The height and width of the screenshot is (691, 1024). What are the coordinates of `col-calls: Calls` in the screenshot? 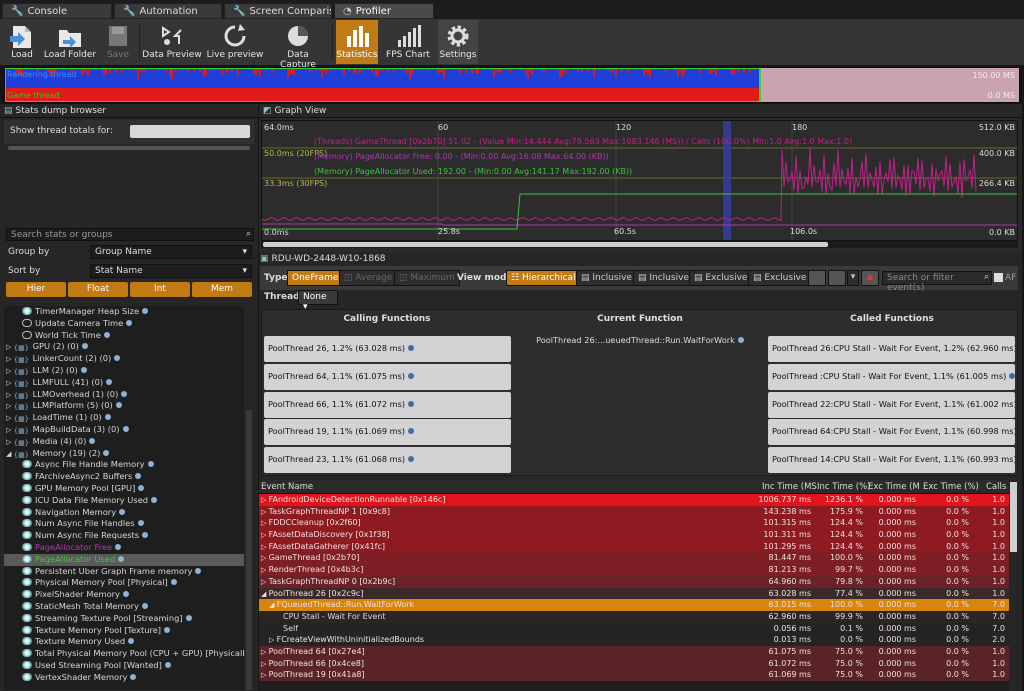 It's located at (996, 487).